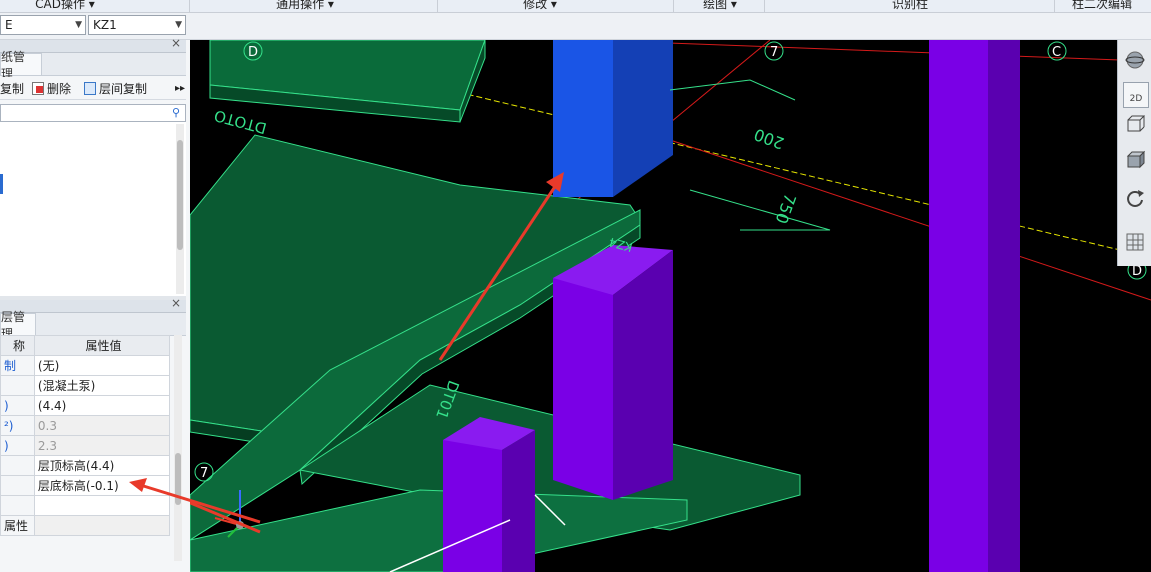 Image resolution: width=1151 pixels, height=572 pixels. I want to click on copy-label: 复制, so click(12, 88).